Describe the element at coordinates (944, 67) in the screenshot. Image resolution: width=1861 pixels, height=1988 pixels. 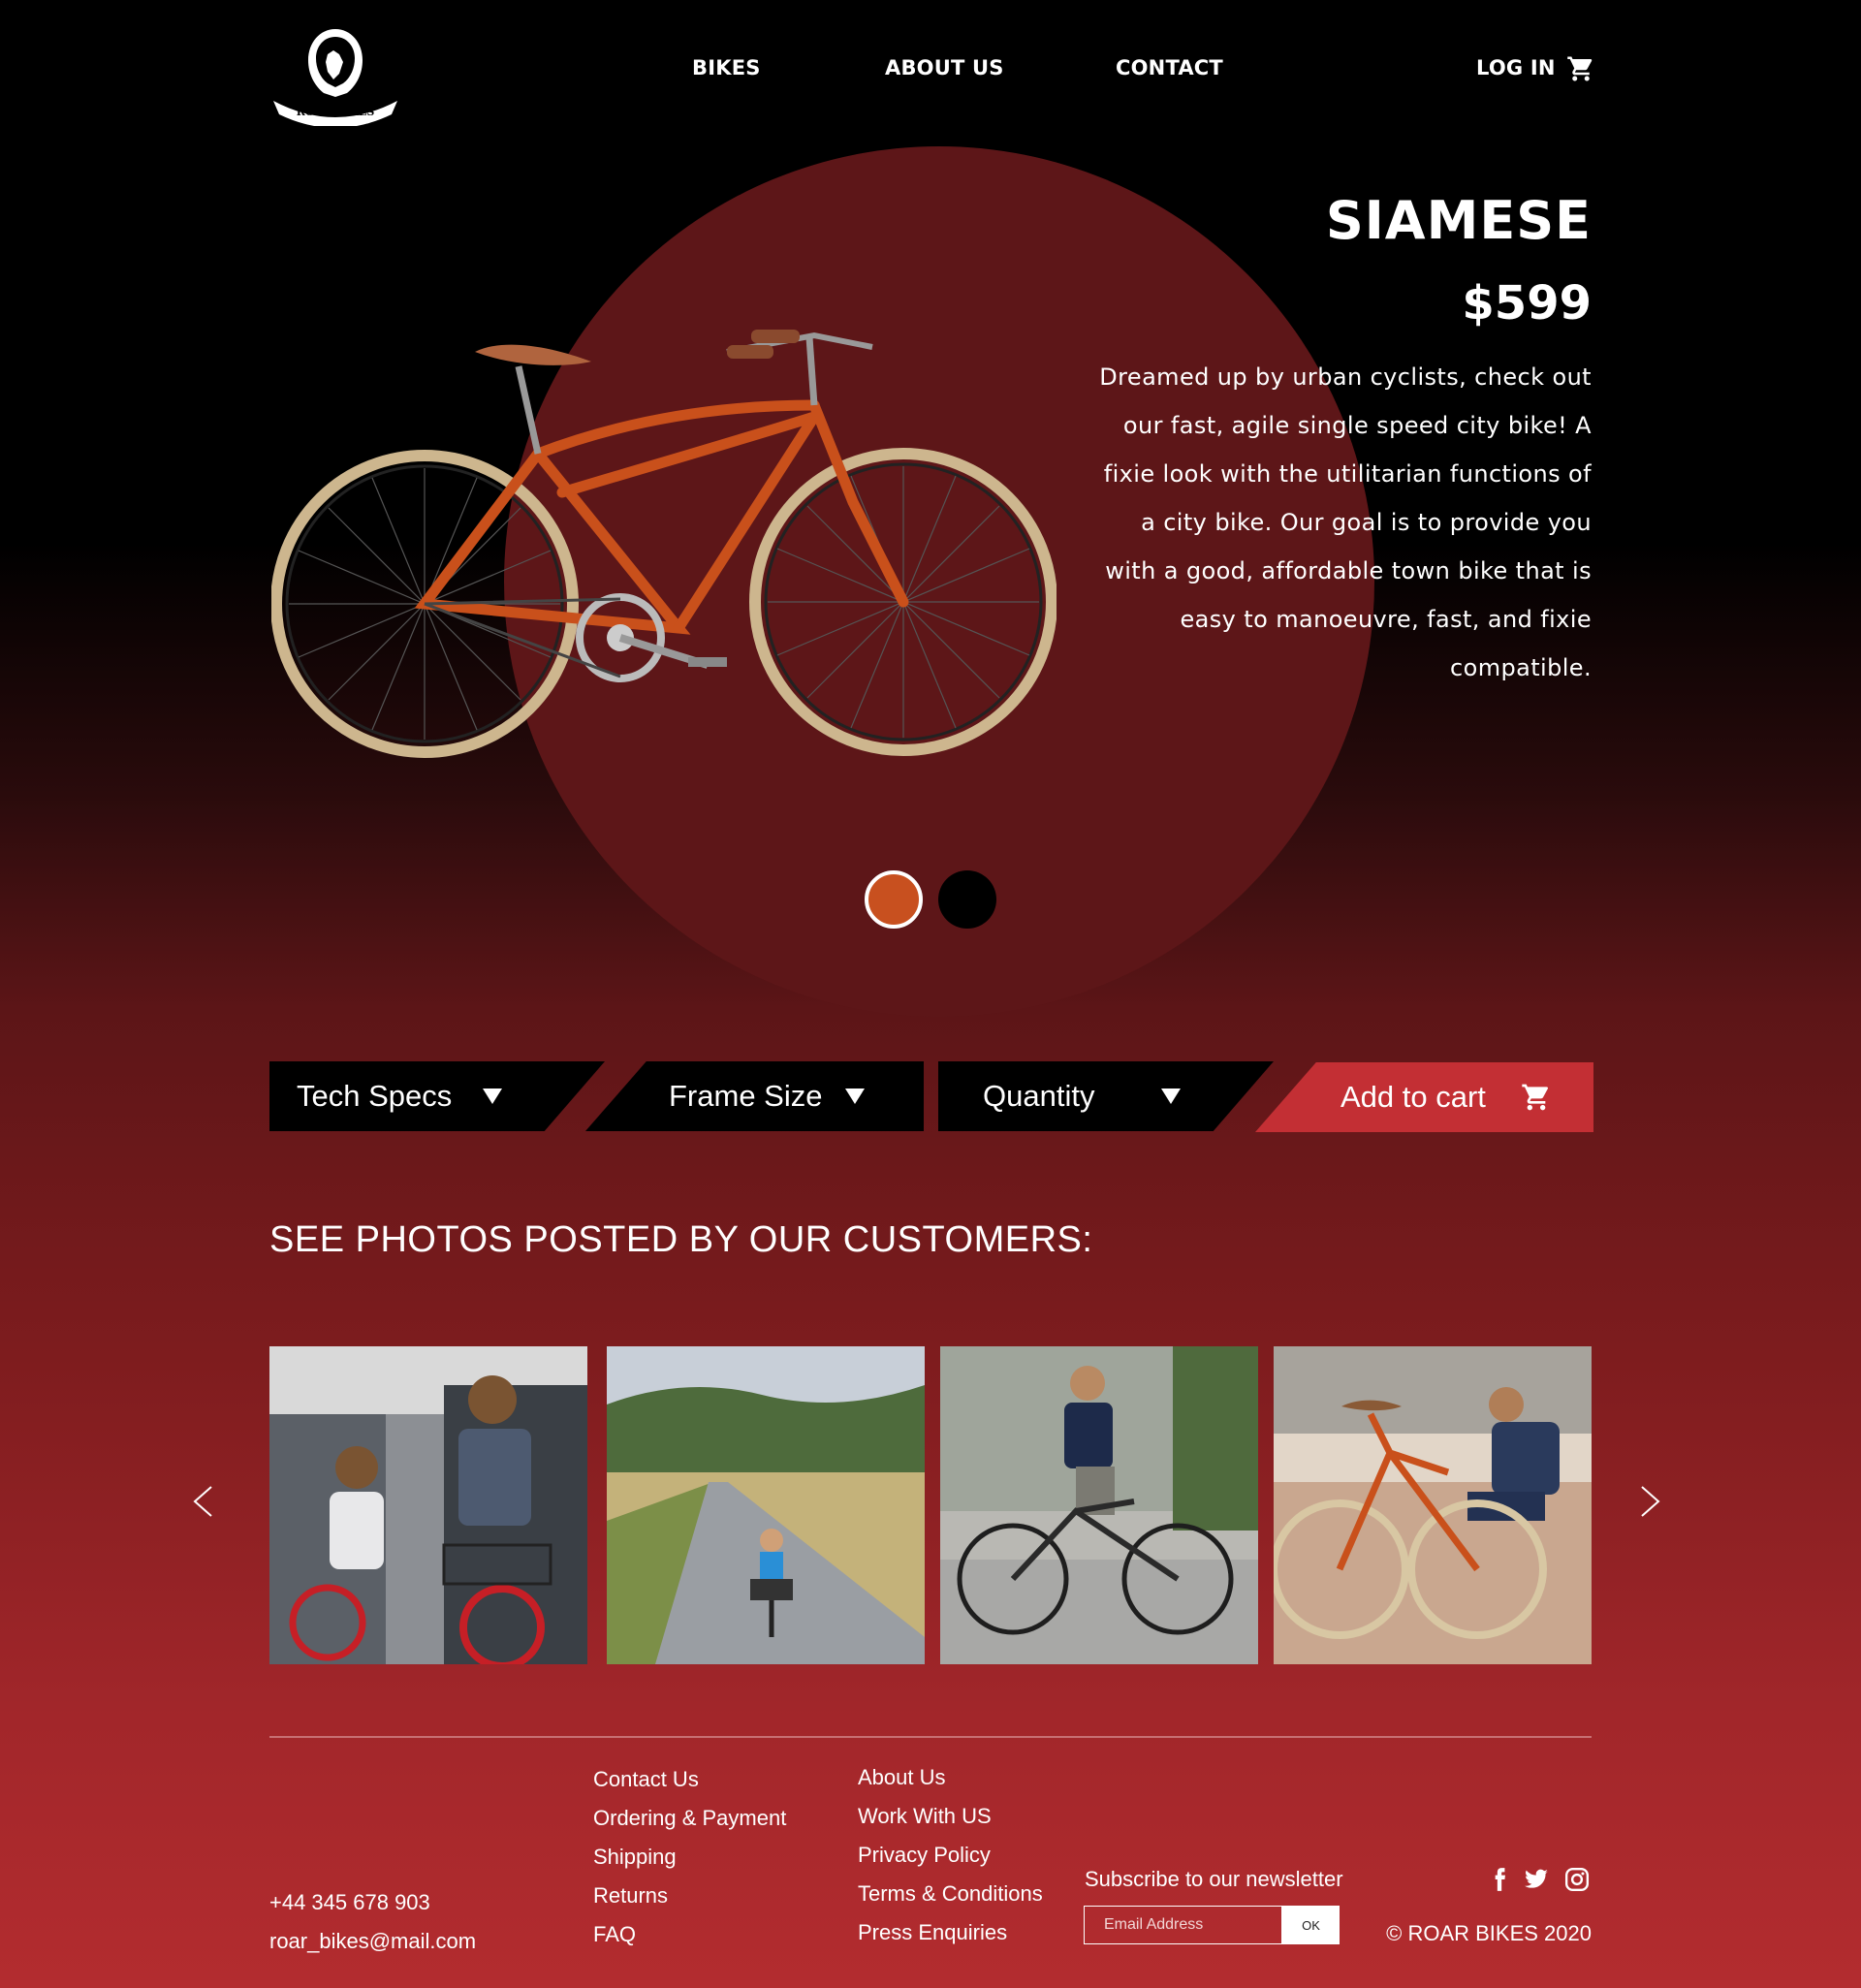
I see `nav-about-us: ABOUT US` at that location.